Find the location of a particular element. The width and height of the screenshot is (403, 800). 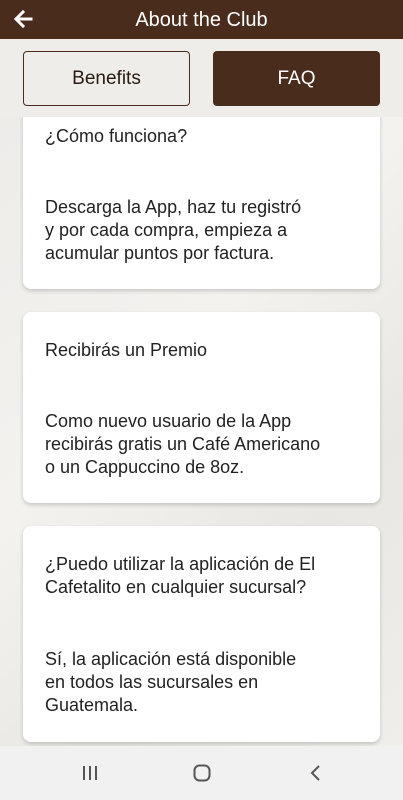

home-icon is located at coordinates (202, 773).